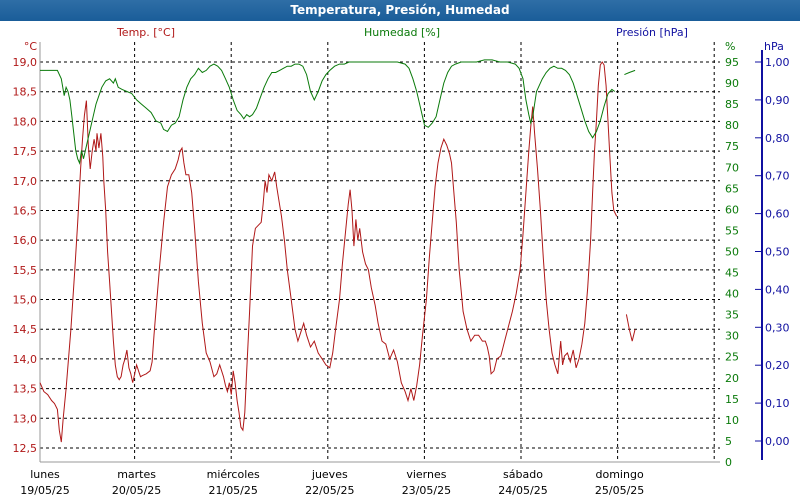 This screenshot has width=800, height=500. What do you see at coordinates (25, 92) in the screenshot?
I see `temp-tick-label: 18,5` at bounding box center [25, 92].